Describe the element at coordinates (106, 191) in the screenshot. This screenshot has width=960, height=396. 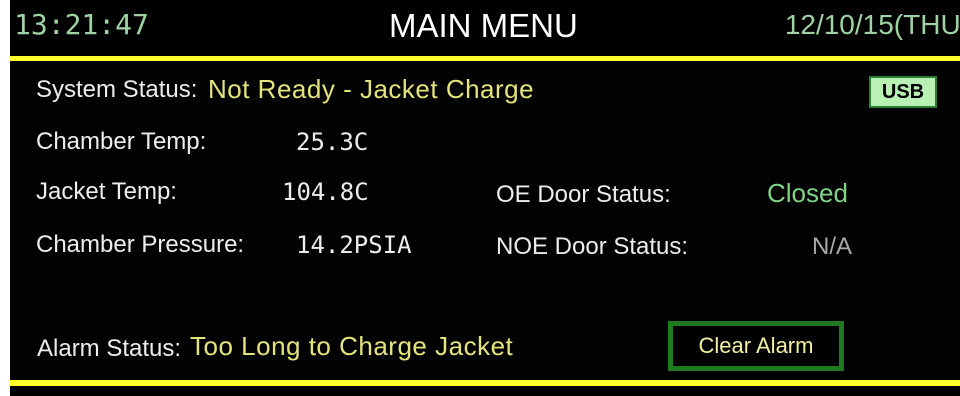
I see `jacket-temp-label: Jacket Temp:` at that location.